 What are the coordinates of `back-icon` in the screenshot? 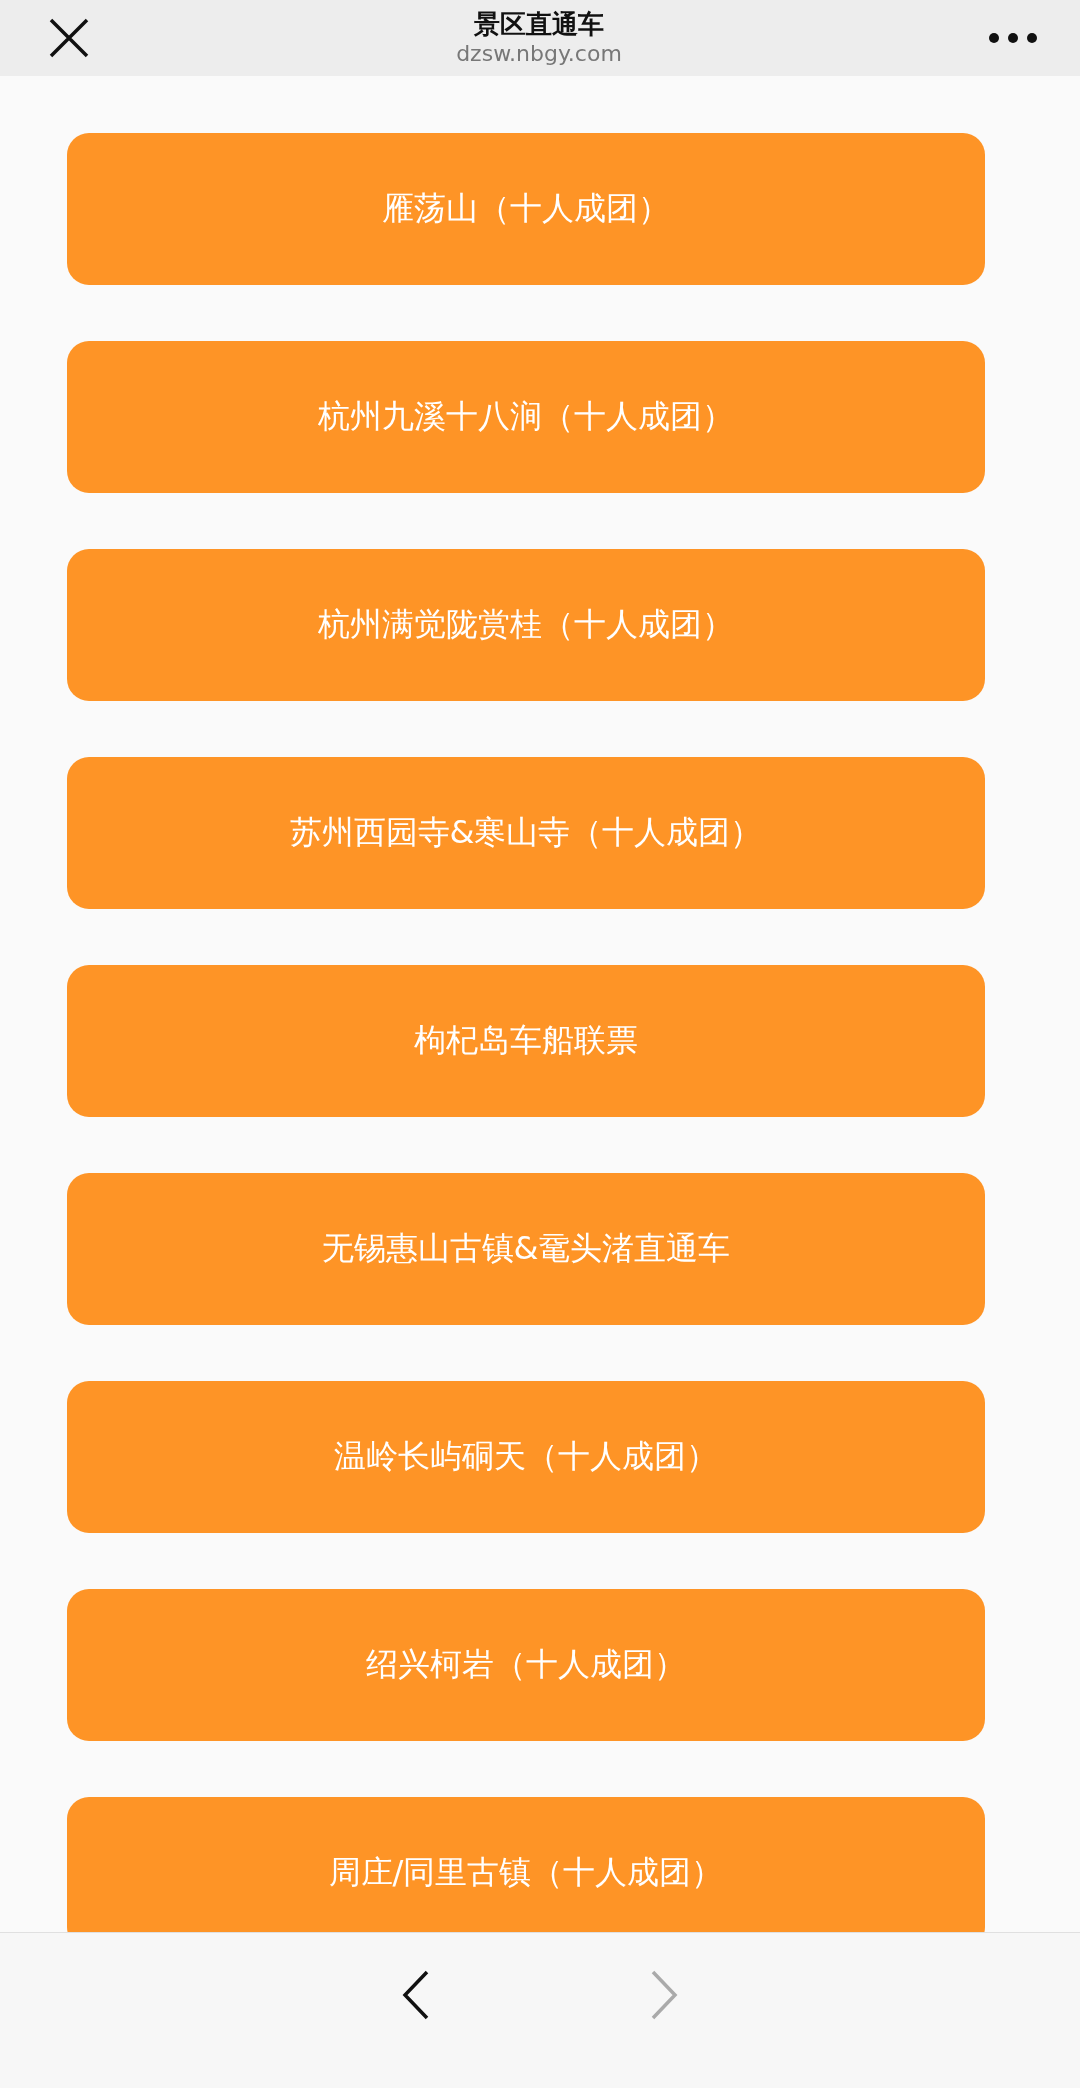 It's located at (416, 1994).